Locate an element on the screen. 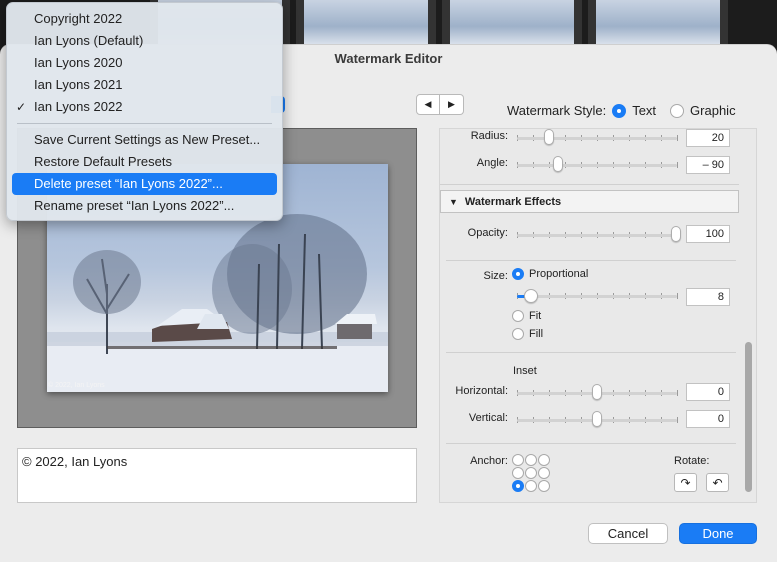  radius-label: Radius: is located at coordinates (489, 136).